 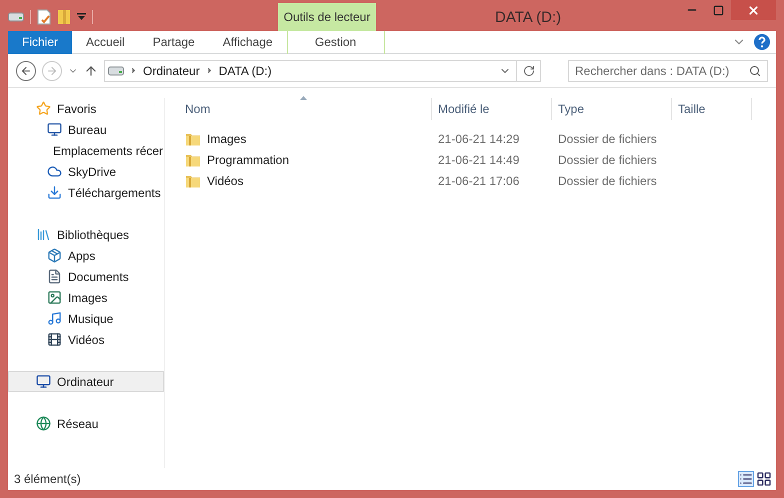 What do you see at coordinates (86, 129) in the screenshot?
I see `sidebar-item: Bureau` at bounding box center [86, 129].